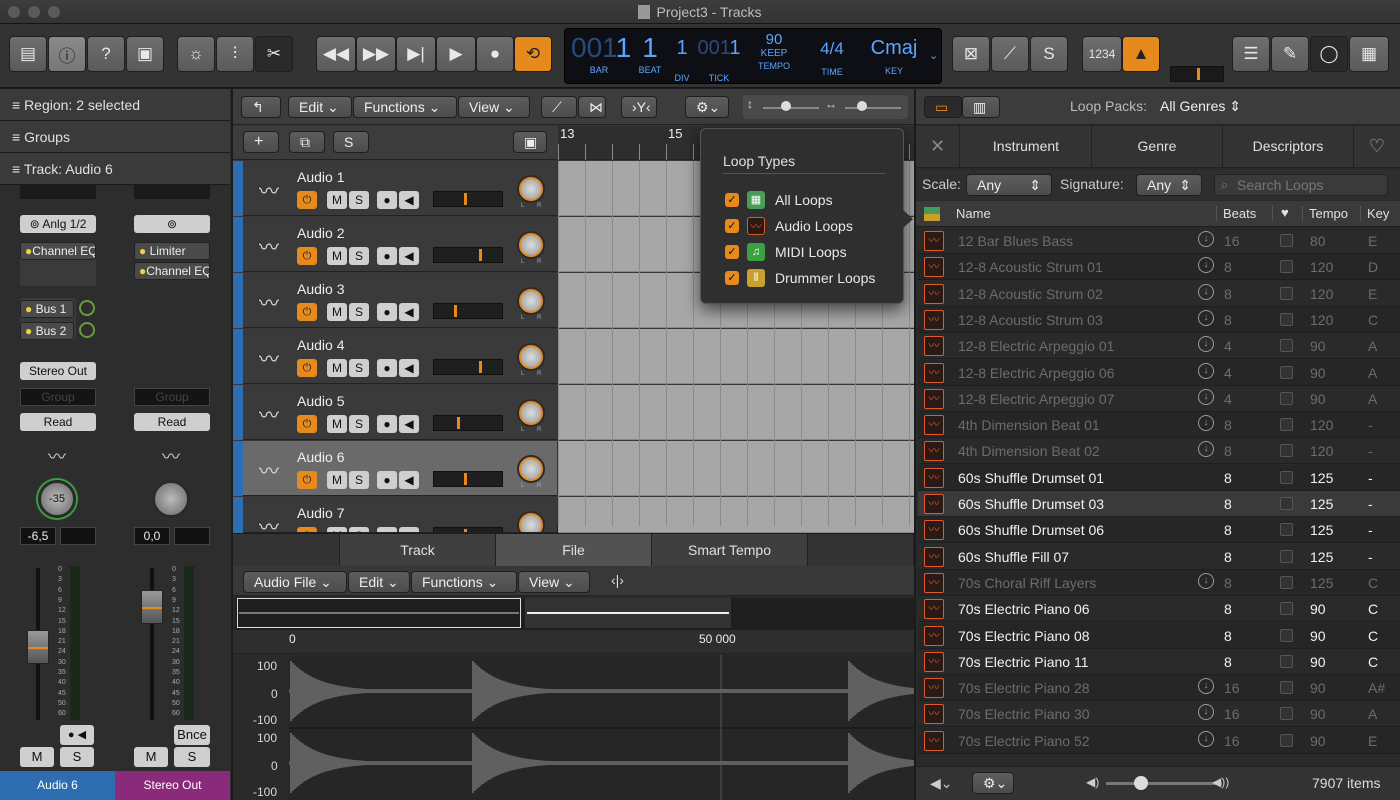 Image resolution: width=1400 pixels, height=800 pixels. Describe the element at coordinates (77, 735) in the screenshot. I see `record-input-buttons: ● ◀` at that location.